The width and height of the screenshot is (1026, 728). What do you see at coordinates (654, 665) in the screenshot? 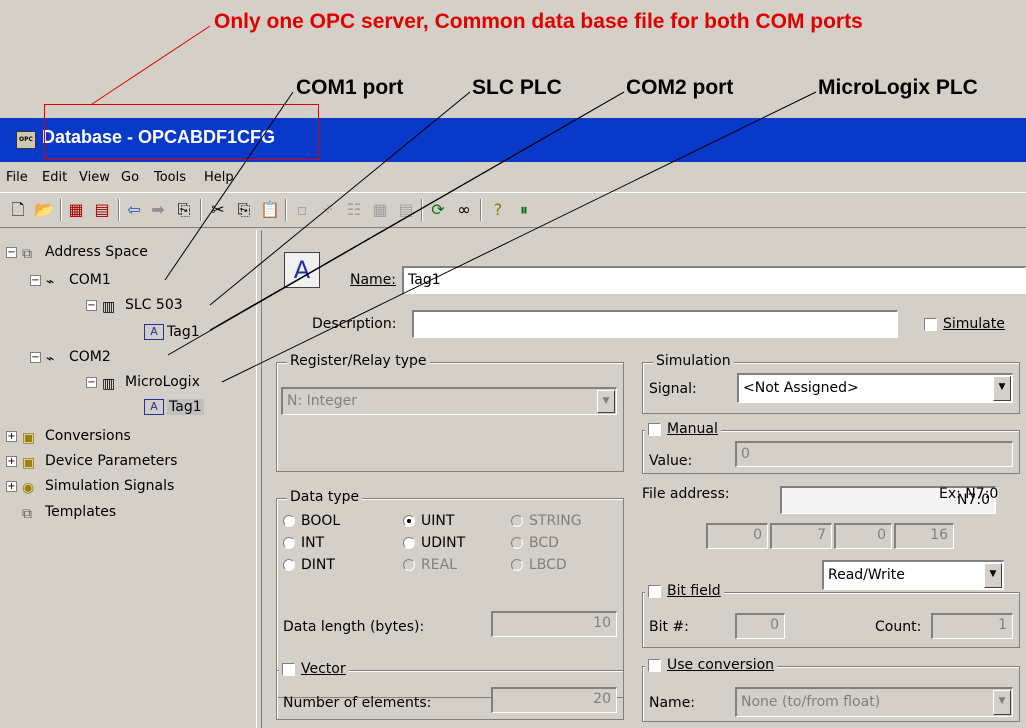
I see `use-conversion-check-box` at bounding box center [654, 665].